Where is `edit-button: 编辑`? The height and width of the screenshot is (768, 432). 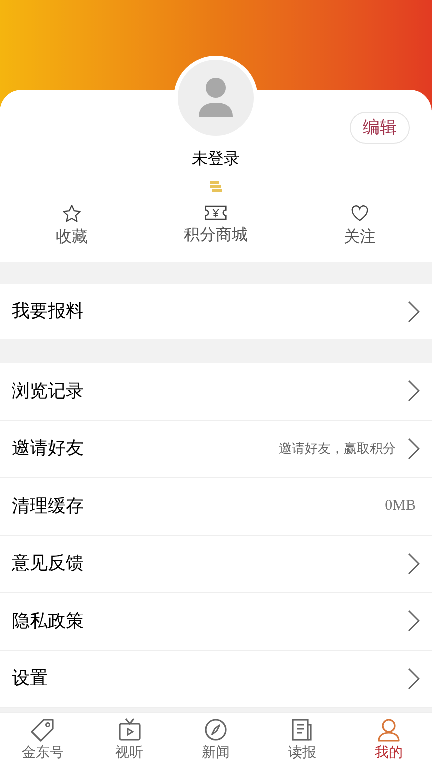
edit-button: 编辑 is located at coordinates (380, 128).